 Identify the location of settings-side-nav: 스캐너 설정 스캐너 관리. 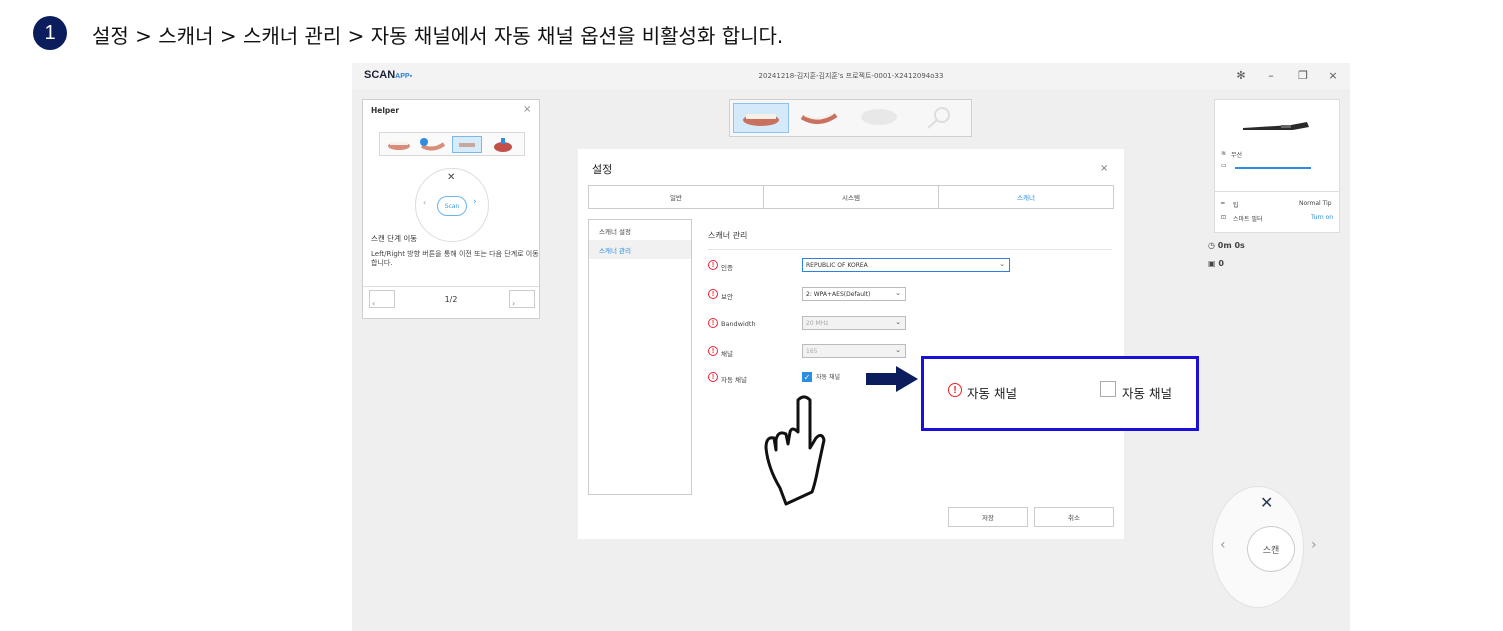
(640, 357).